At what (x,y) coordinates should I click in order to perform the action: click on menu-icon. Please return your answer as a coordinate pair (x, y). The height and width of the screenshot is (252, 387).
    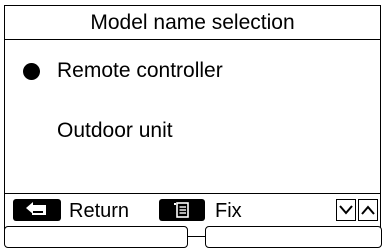
    Looking at the image, I should click on (182, 210).